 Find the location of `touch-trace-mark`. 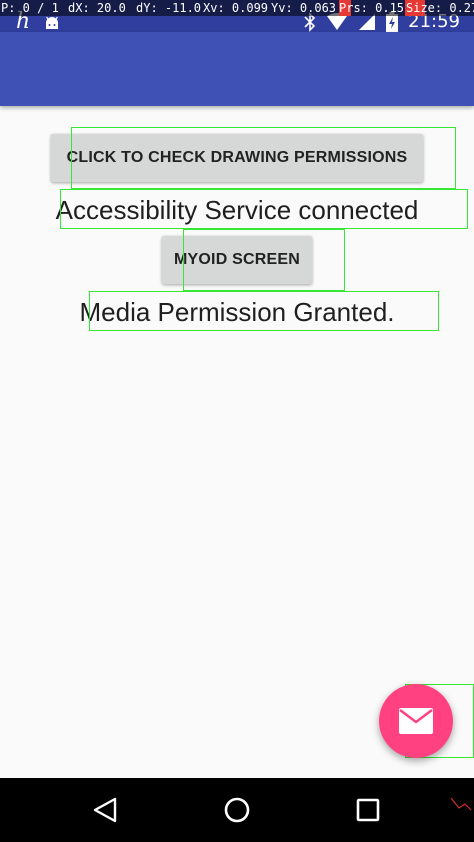

touch-trace-mark is located at coordinates (461, 804).